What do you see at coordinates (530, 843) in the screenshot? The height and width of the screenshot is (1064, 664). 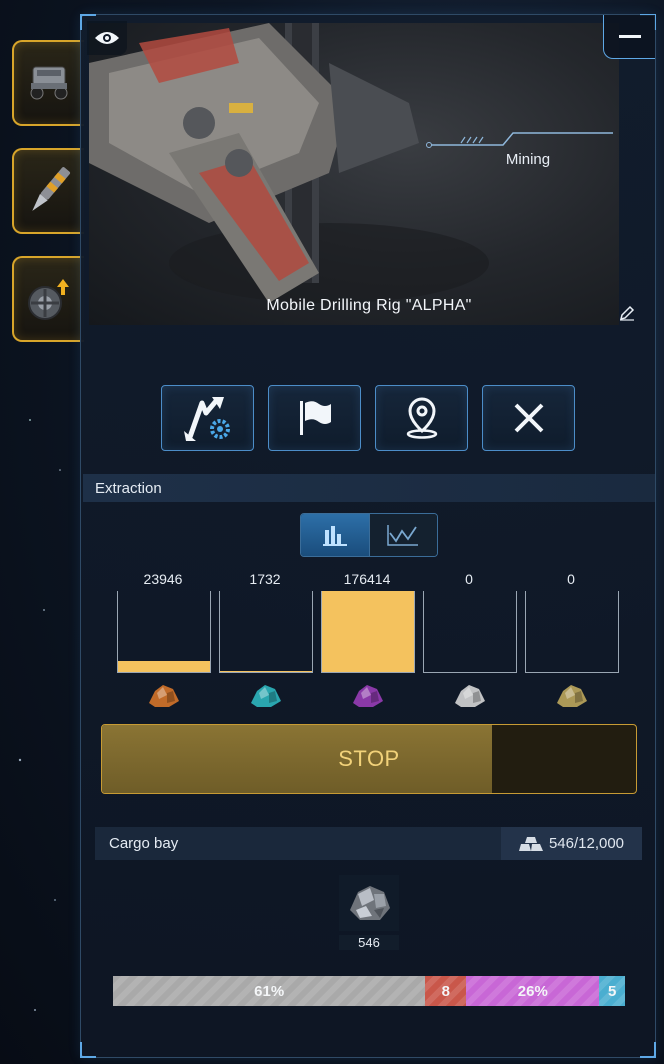 I see `ingots-icon` at bounding box center [530, 843].